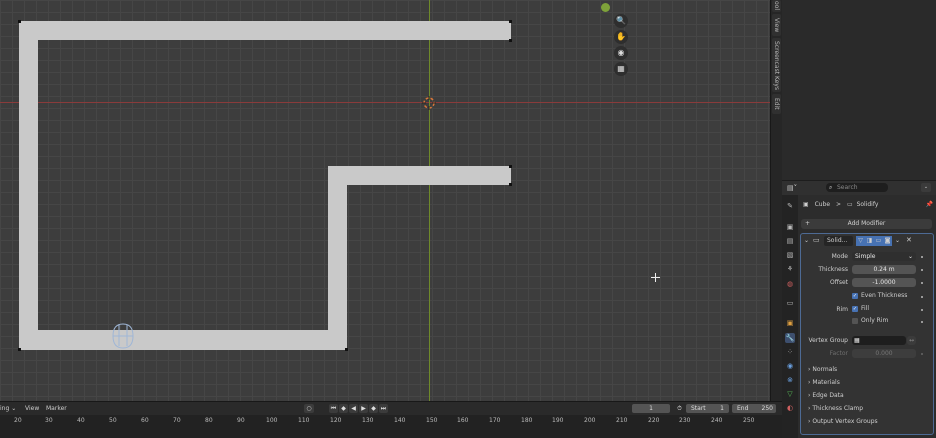  I want to click on tab-tool: ool, so click(776, 6).